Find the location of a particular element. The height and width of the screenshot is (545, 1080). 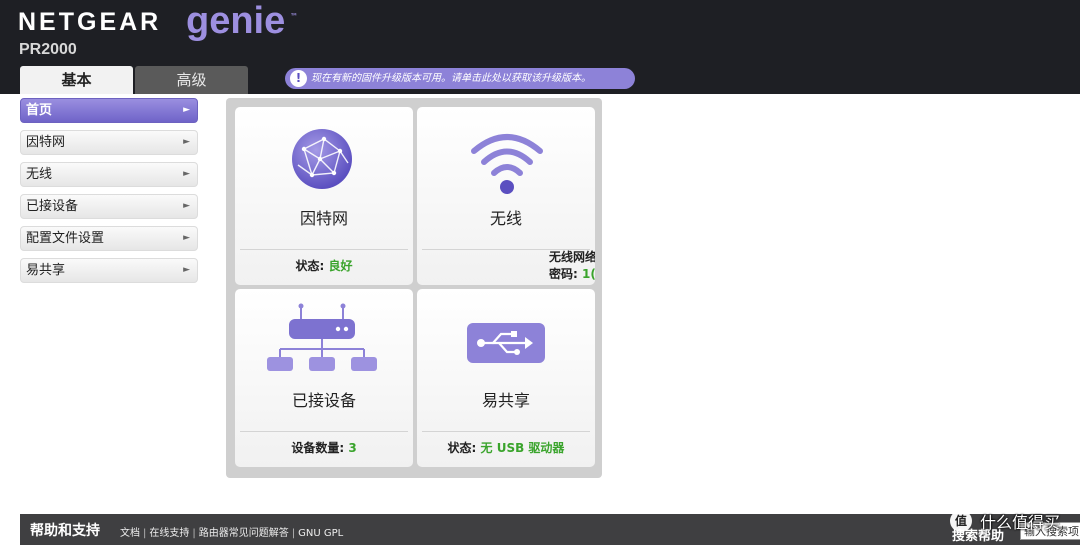

router-devices-icon is located at coordinates (322, 337).